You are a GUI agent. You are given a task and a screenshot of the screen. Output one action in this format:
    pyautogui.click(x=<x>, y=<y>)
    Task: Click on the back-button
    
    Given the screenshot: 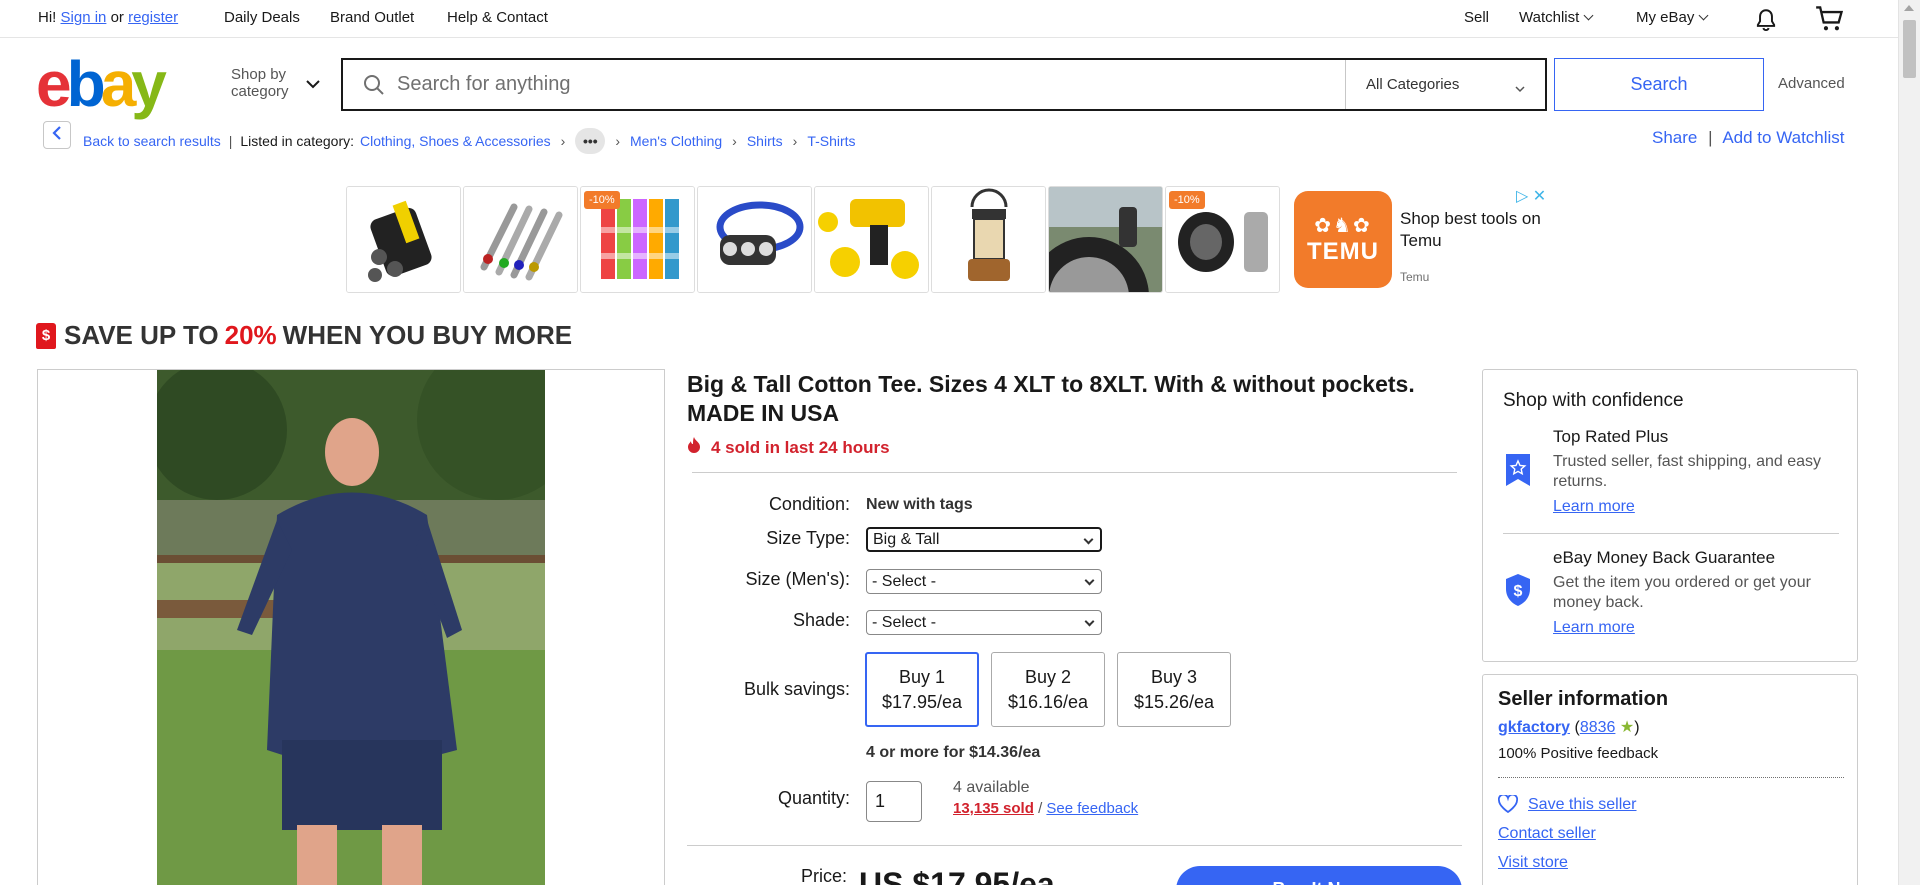 What is the action you would take?
    pyautogui.click(x=57, y=135)
    